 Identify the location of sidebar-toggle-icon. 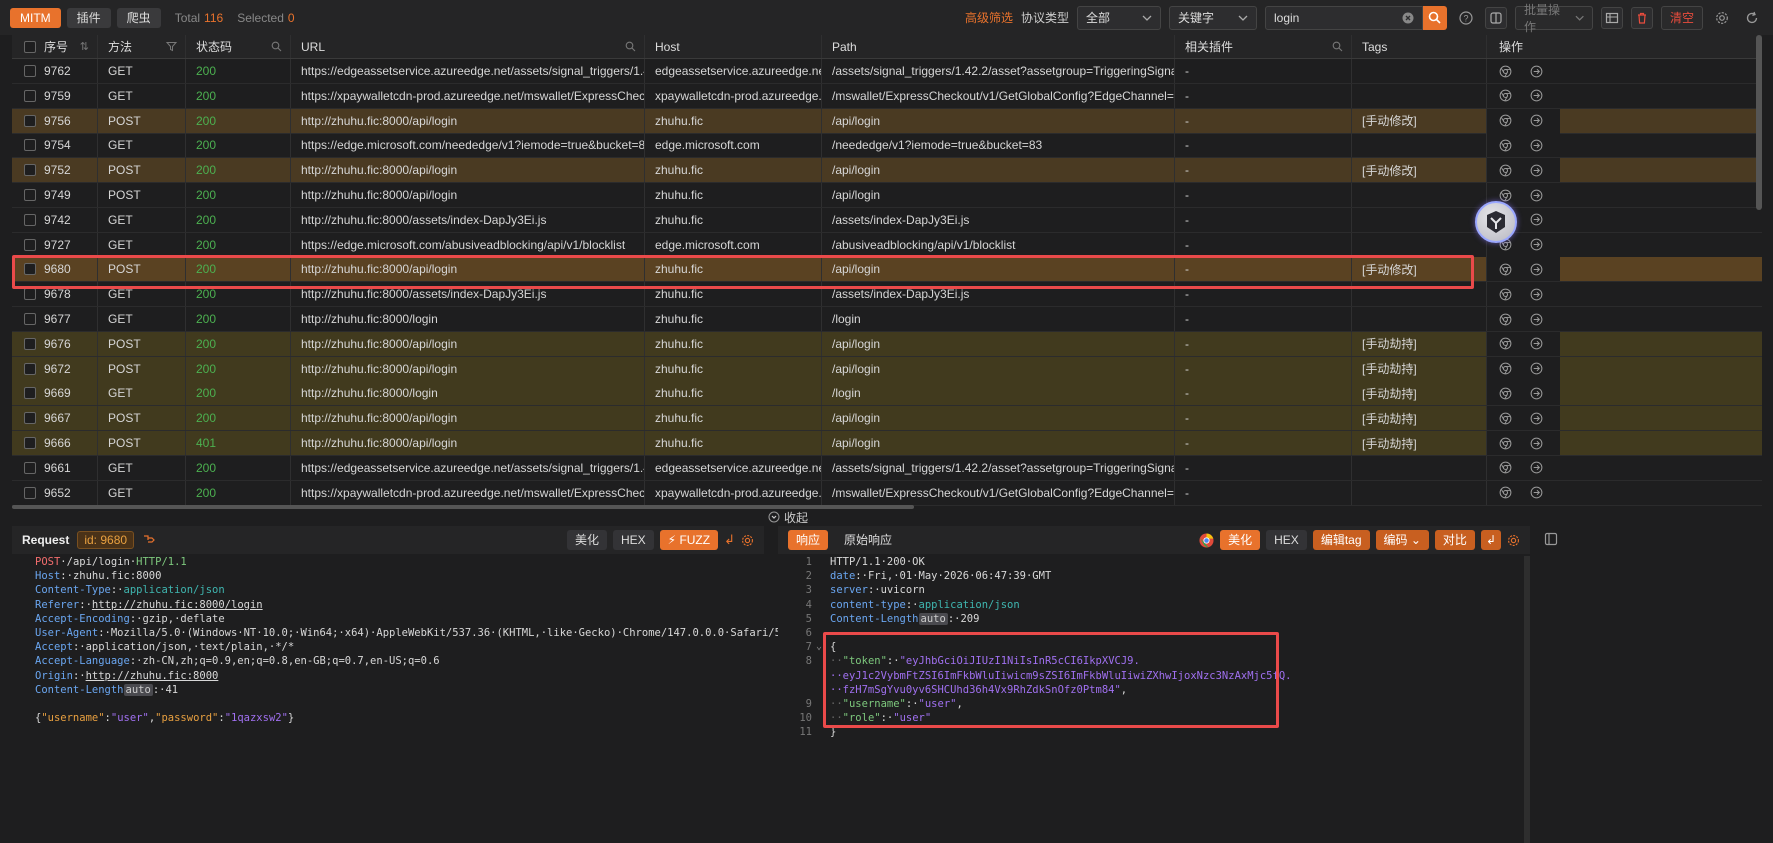
(1551, 539).